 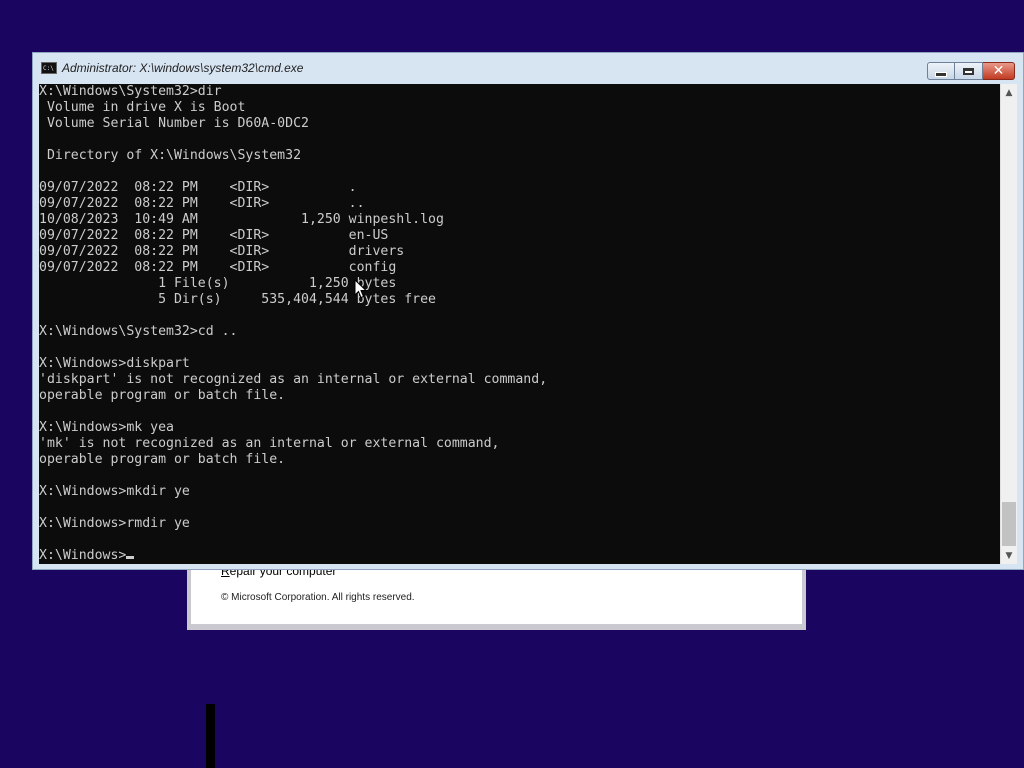 I want to click on close-button: ✕, so click(x=999, y=71).